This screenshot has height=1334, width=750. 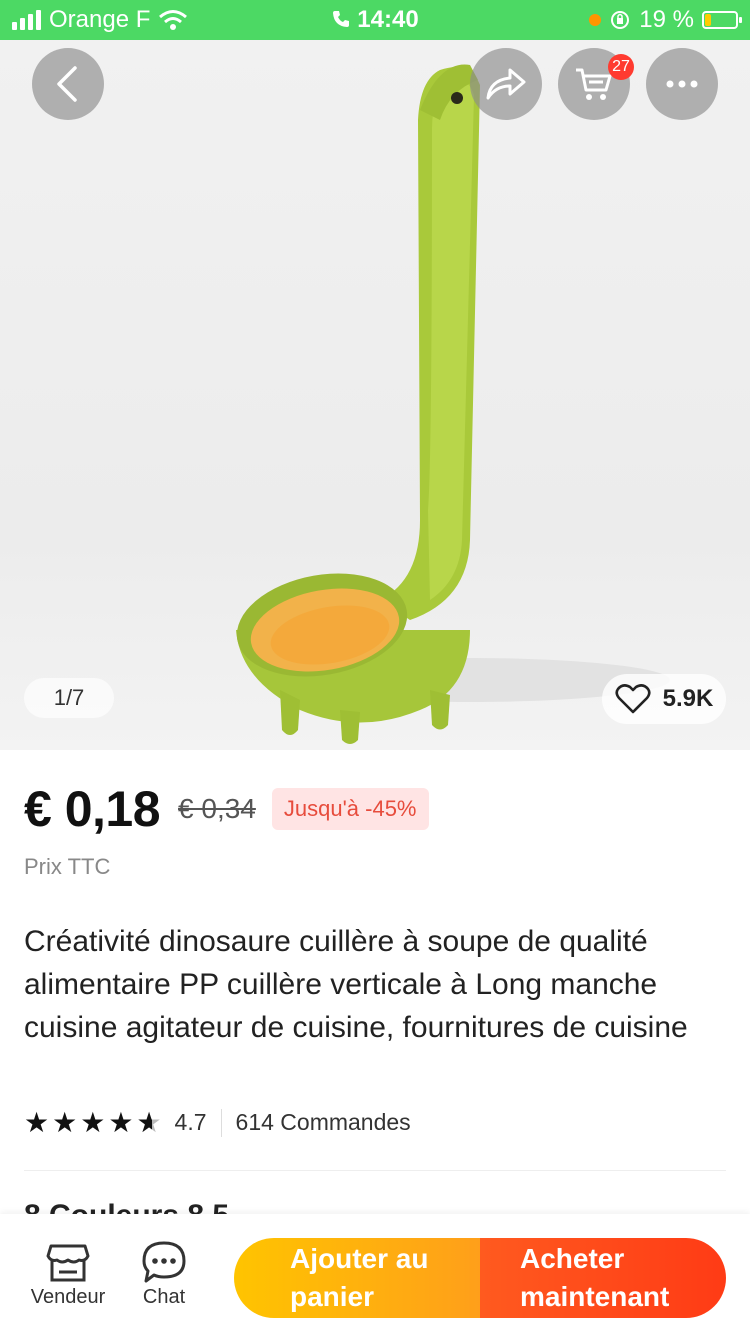 What do you see at coordinates (620, 20) in the screenshot?
I see `orientation-lock-icon` at bounding box center [620, 20].